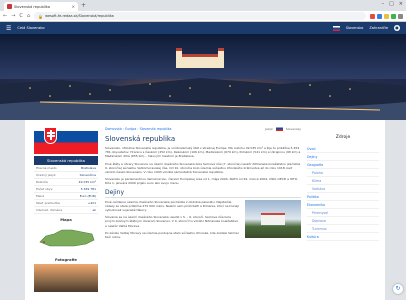 Image resolution: width=406 pixels, height=300 pixels. What do you see at coordinates (32, 6) in the screenshot?
I see `tab-title: Slovenská republika` at bounding box center [32, 6].